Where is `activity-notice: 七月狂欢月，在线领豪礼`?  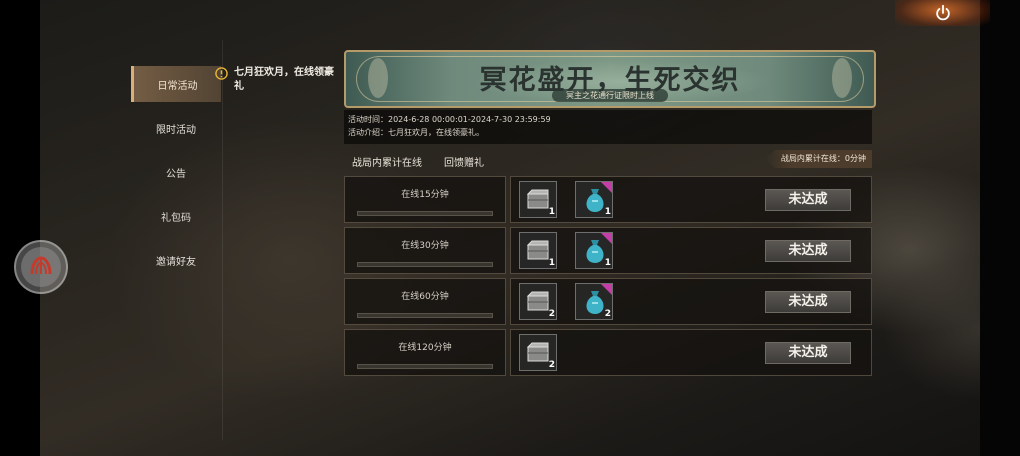 activity-notice: 七月狂欢月，在线领豪礼 is located at coordinates (277, 80).